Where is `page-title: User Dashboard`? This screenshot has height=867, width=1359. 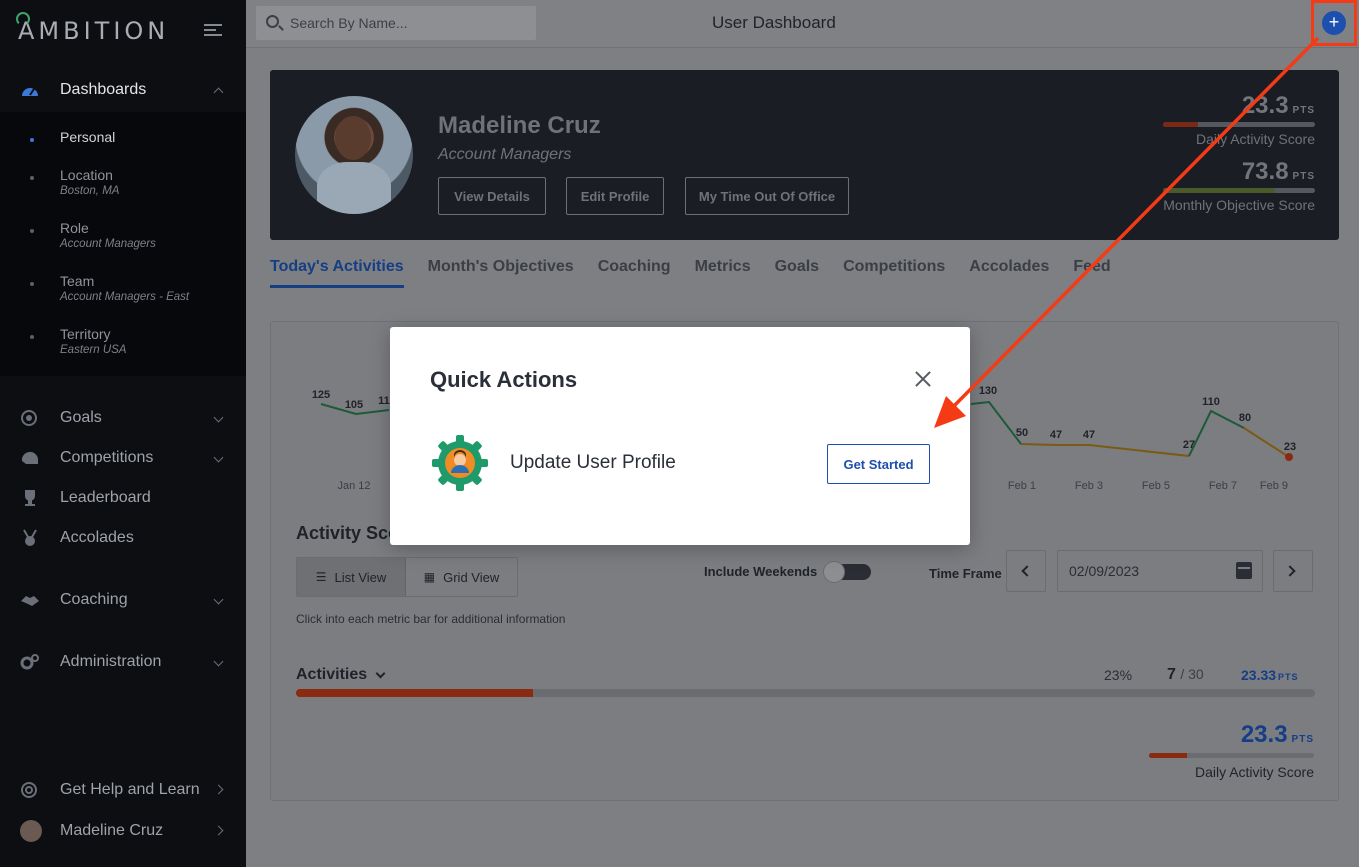
page-title: User Dashboard is located at coordinates (774, 22).